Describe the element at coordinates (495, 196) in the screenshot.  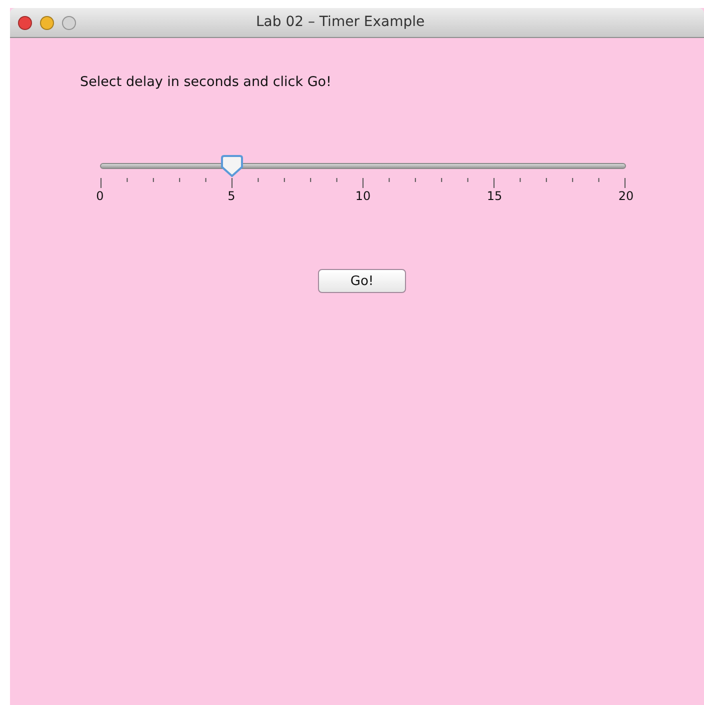
I see `tick-label: 15` at that location.